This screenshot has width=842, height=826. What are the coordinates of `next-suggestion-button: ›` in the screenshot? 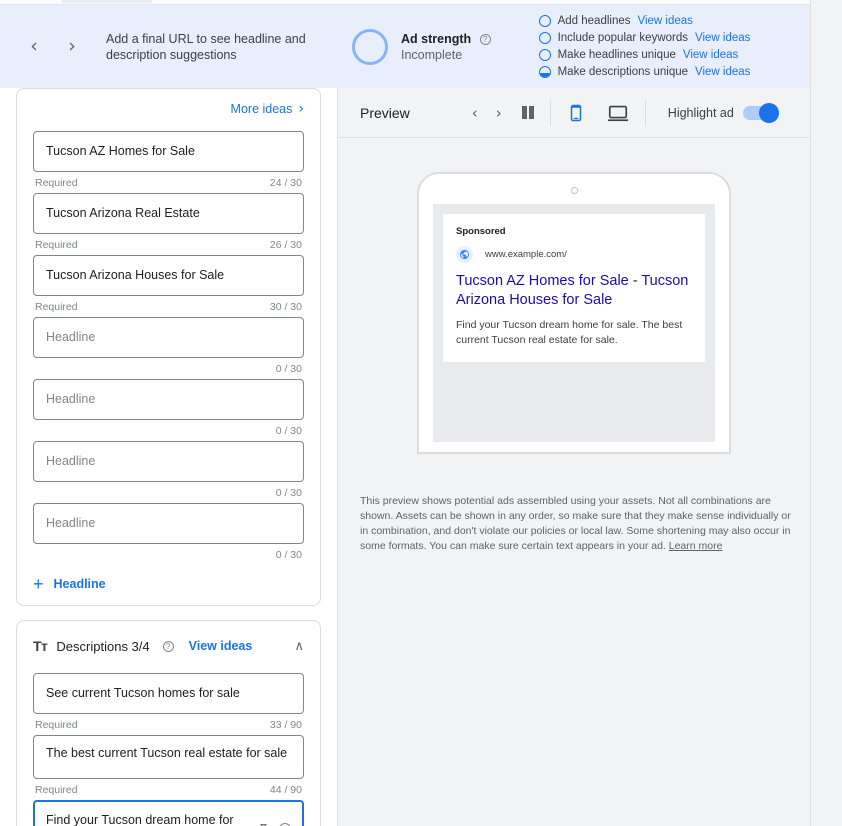 It's located at (72, 47).